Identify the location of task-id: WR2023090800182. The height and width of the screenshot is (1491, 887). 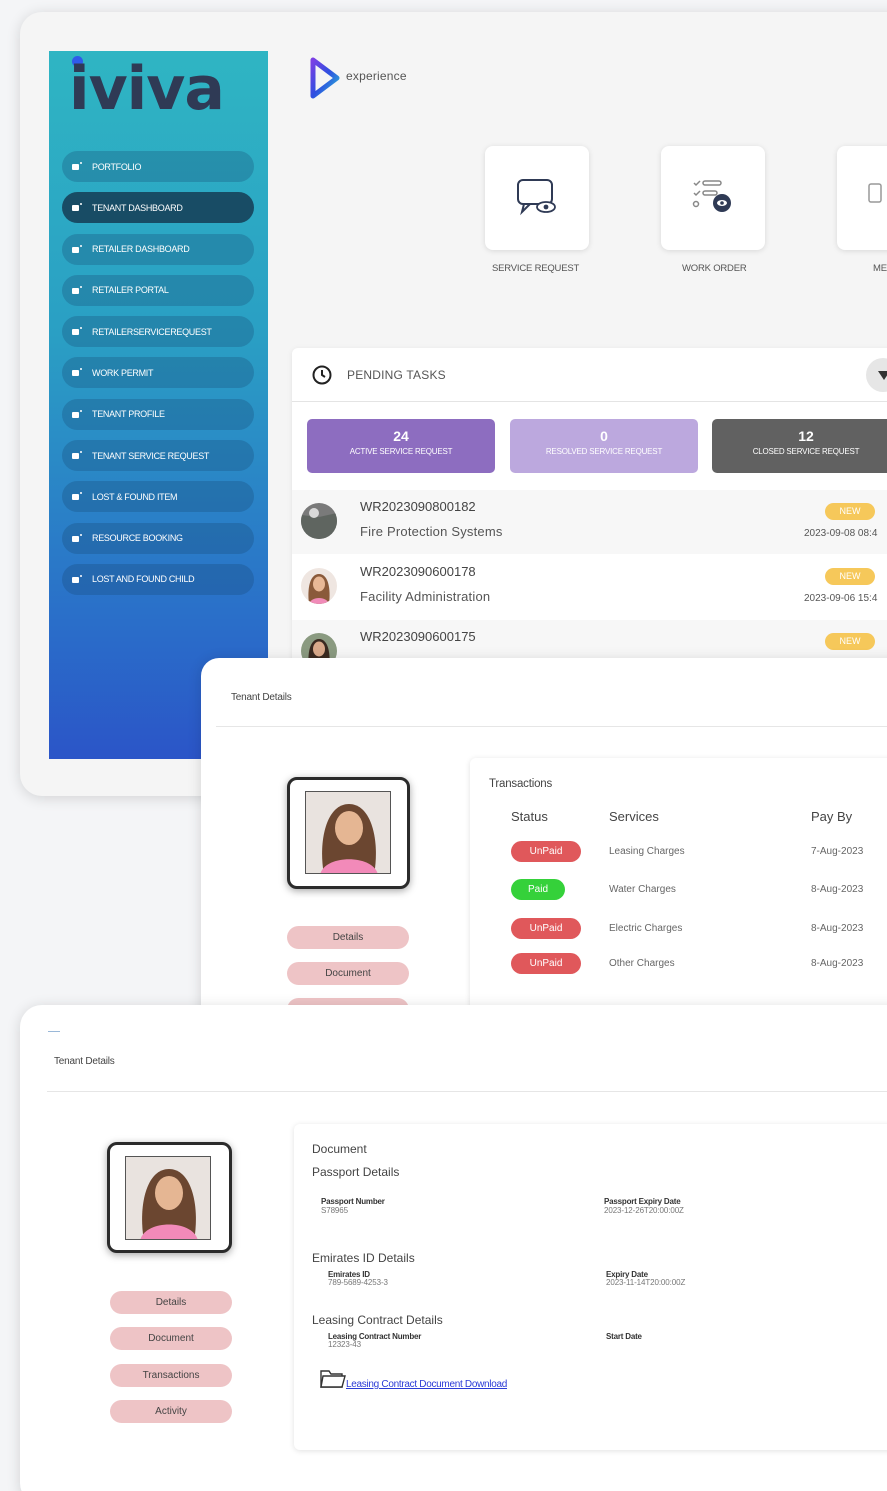
(418, 506).